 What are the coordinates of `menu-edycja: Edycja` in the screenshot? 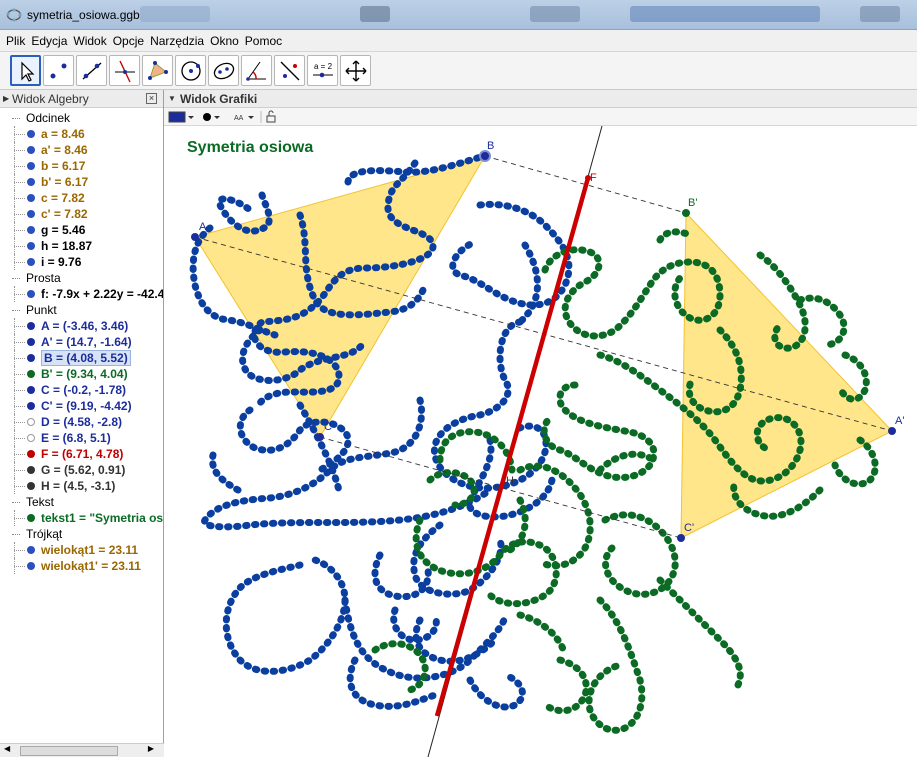 It's located at (49, 41).